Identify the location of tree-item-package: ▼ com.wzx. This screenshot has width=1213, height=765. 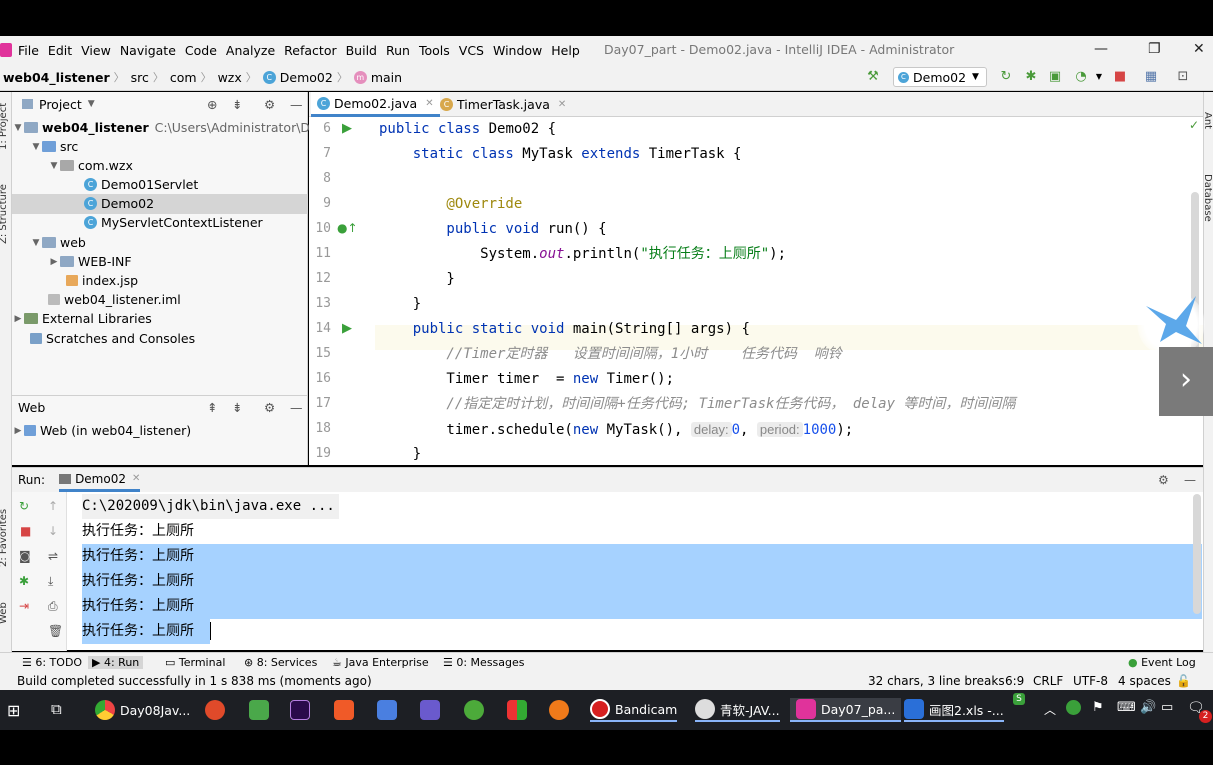
(90, 165).